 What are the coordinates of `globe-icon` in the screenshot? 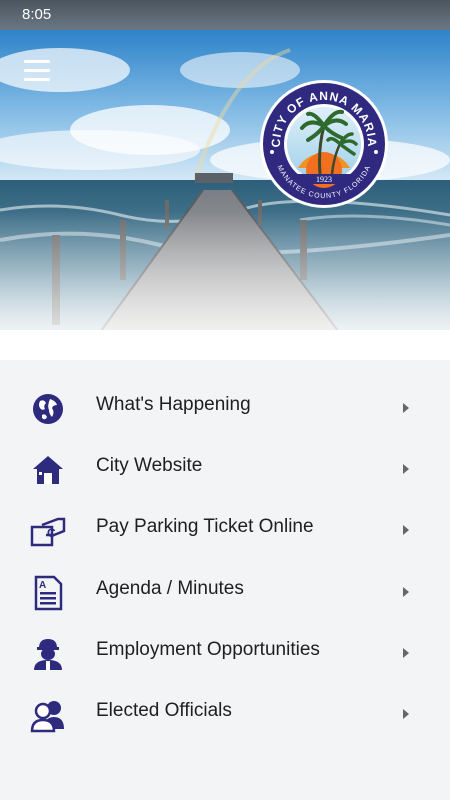 It's located at (48, 409).